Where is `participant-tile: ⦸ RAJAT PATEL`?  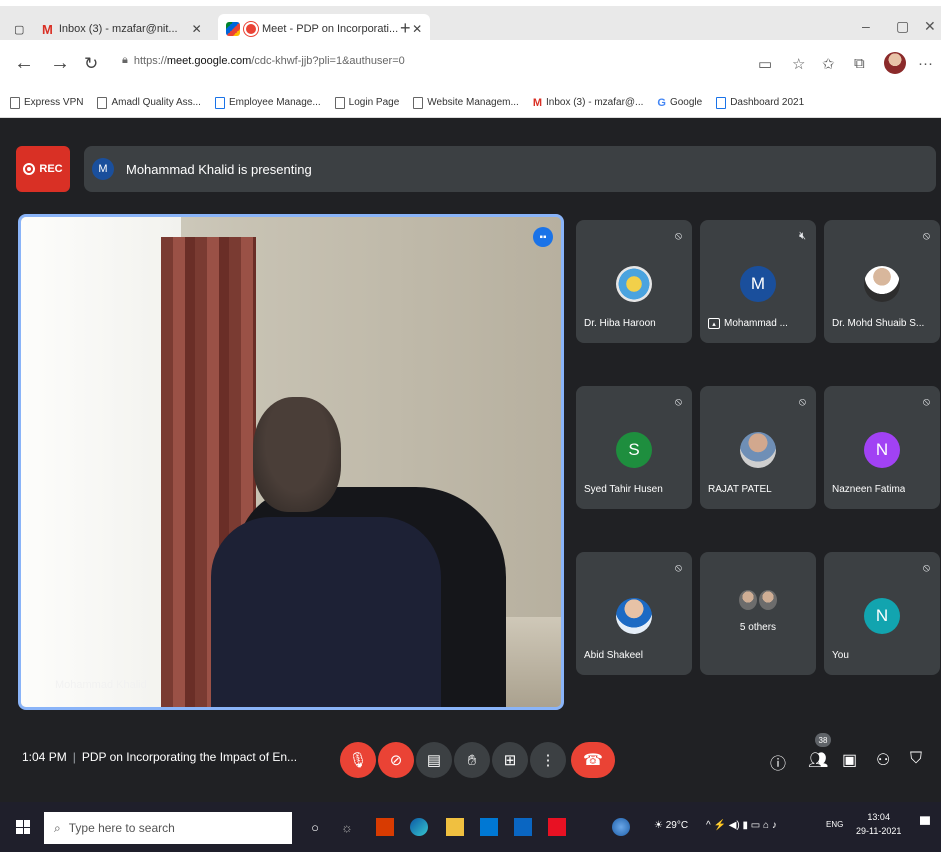 participant-tile: ⦸ RAJAT PATEL is located at coordinates (758, 447).